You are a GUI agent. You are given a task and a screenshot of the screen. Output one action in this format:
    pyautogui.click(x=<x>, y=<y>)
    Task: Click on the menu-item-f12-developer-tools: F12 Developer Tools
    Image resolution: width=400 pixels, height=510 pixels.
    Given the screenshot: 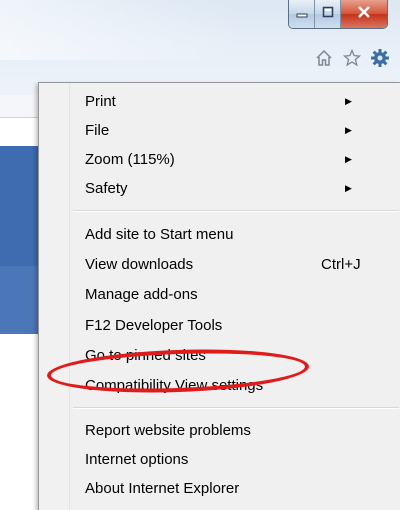 What is the action you would take?
    pyautogui.click(x=219, y=325)
    